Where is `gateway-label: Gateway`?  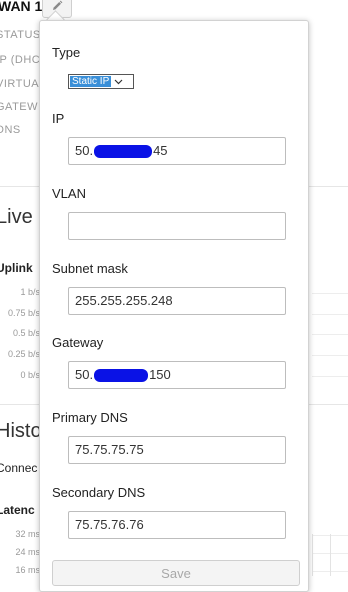 gateway-label: Gateway is located at coordinates (78, 342).